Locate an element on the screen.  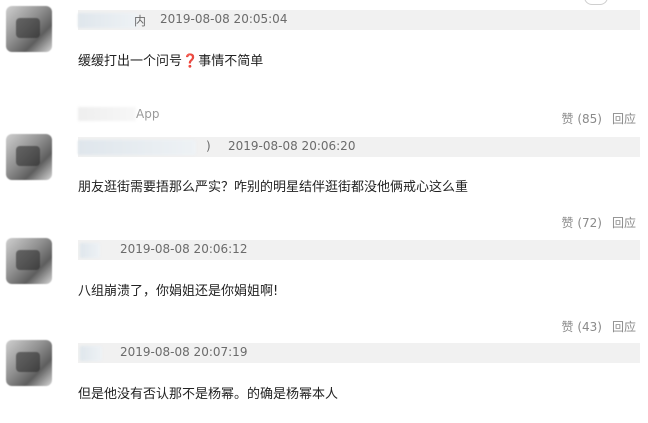
username-tail: 内 is located at coordinates (140, 21).